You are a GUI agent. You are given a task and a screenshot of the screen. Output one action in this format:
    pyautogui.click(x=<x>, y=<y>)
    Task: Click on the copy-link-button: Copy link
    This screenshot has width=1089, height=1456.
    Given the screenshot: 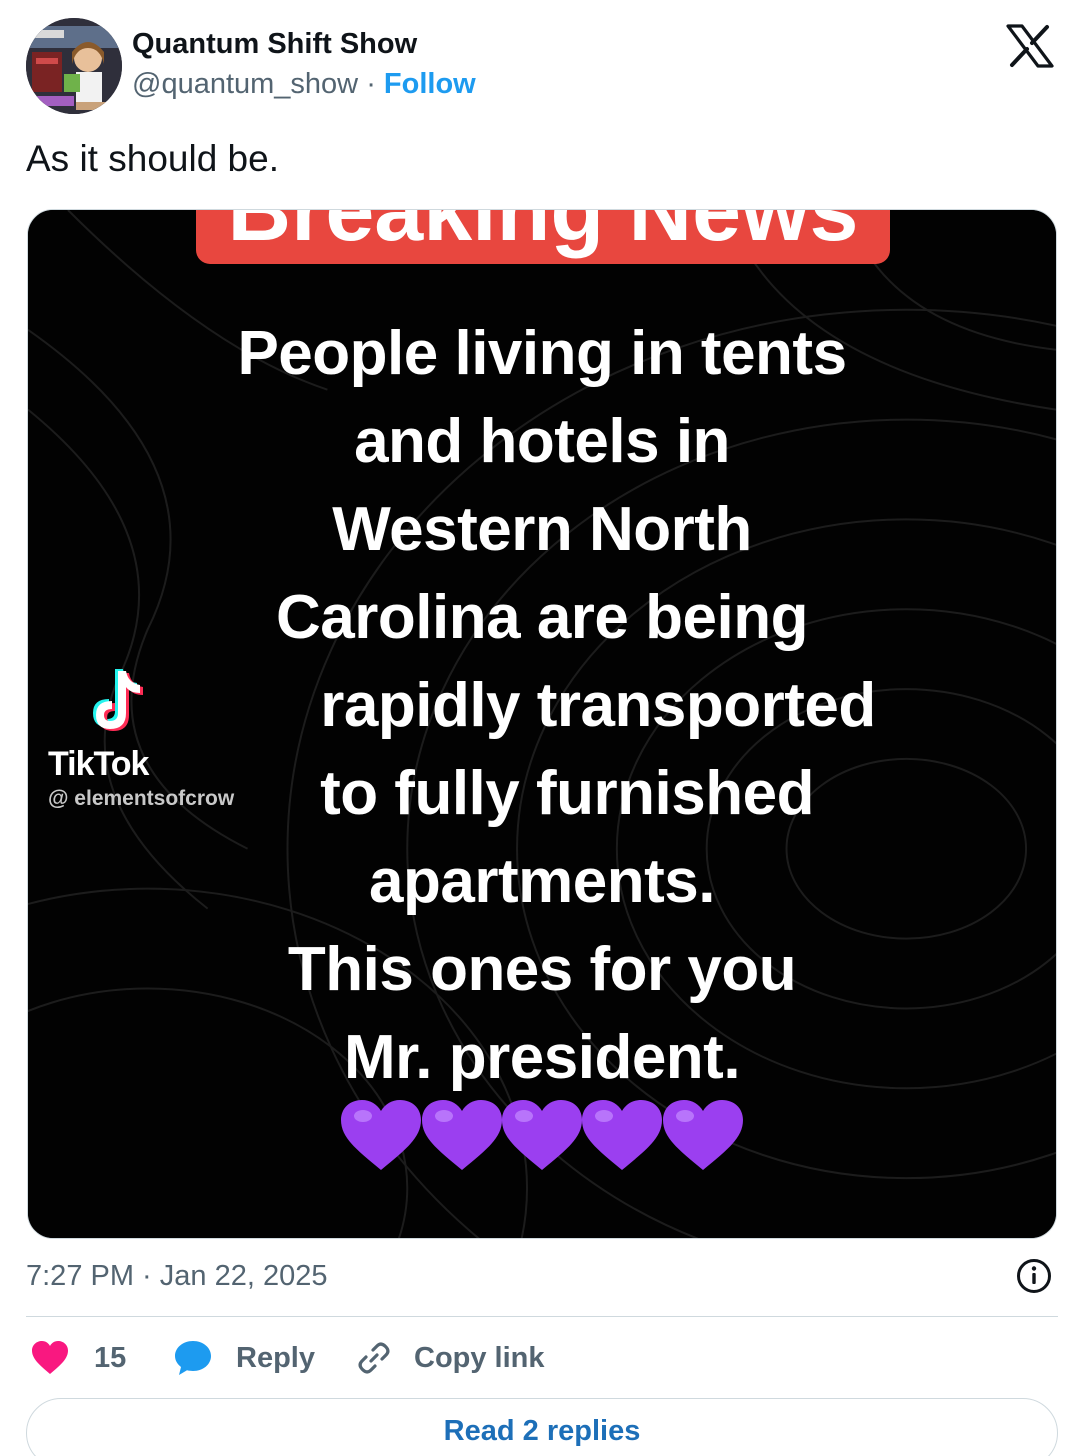 What is the action you would take?
    pyautogui.click(x=450, y=1358)
    